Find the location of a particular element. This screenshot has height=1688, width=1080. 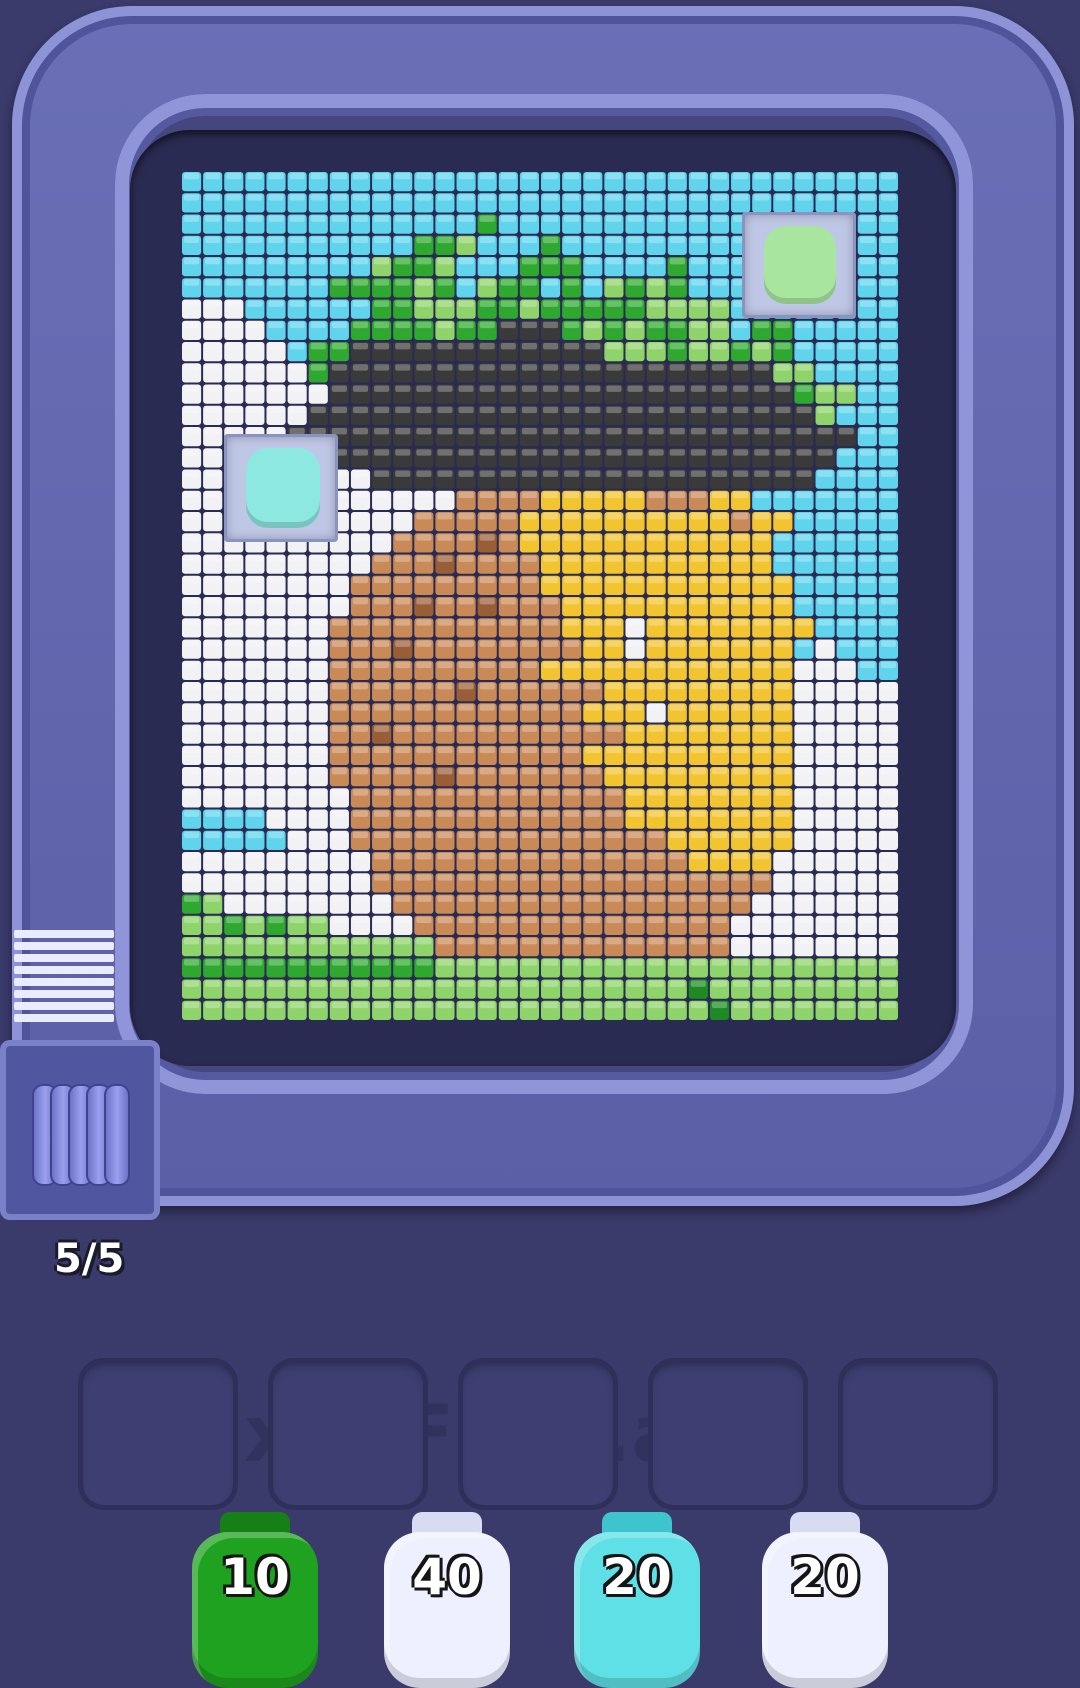

pig-shooter-green: 10 is located at coordinates (255, 1600).